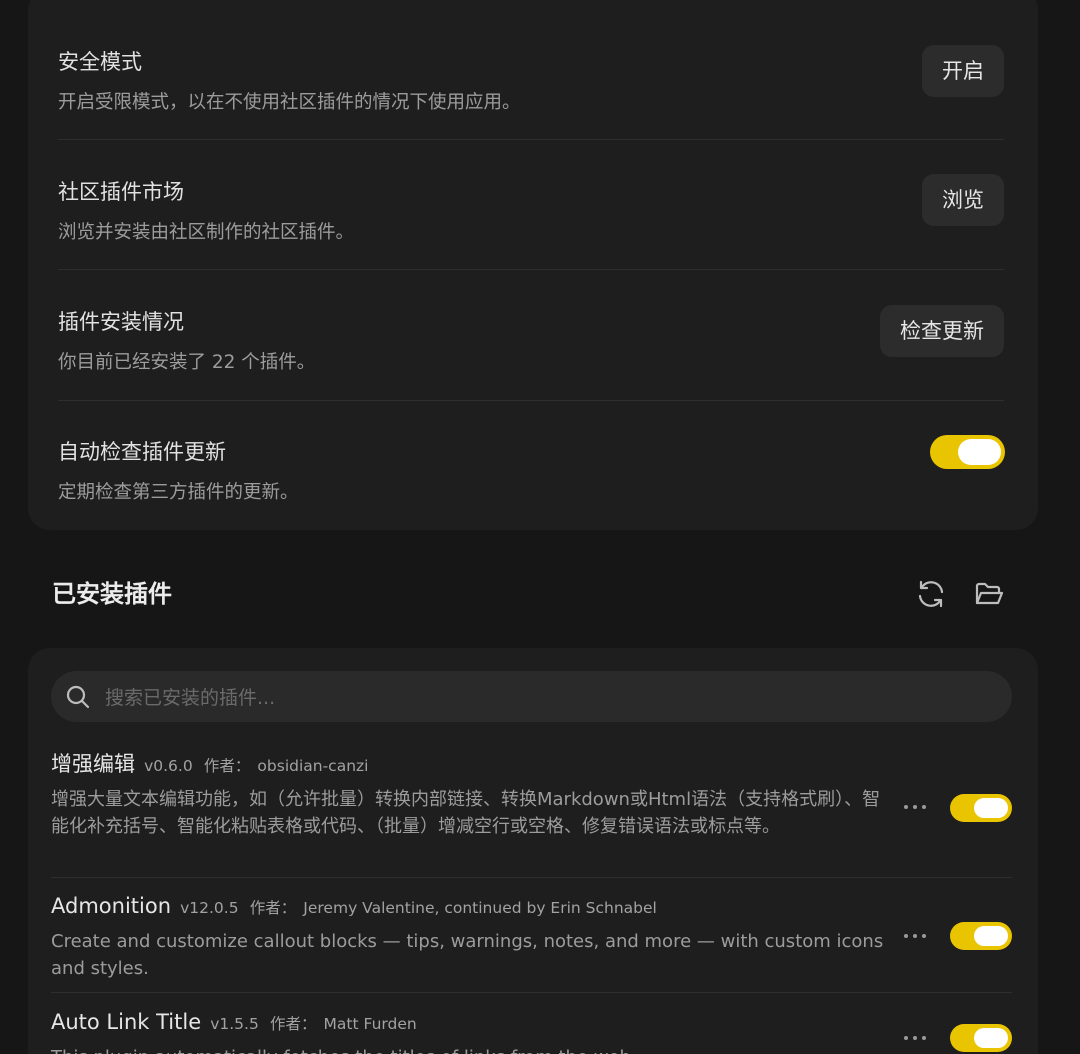  Describe the element at coordinates (126, 1022) in the screenshot. I see `plugin-name: Auto Link Title` at that location.